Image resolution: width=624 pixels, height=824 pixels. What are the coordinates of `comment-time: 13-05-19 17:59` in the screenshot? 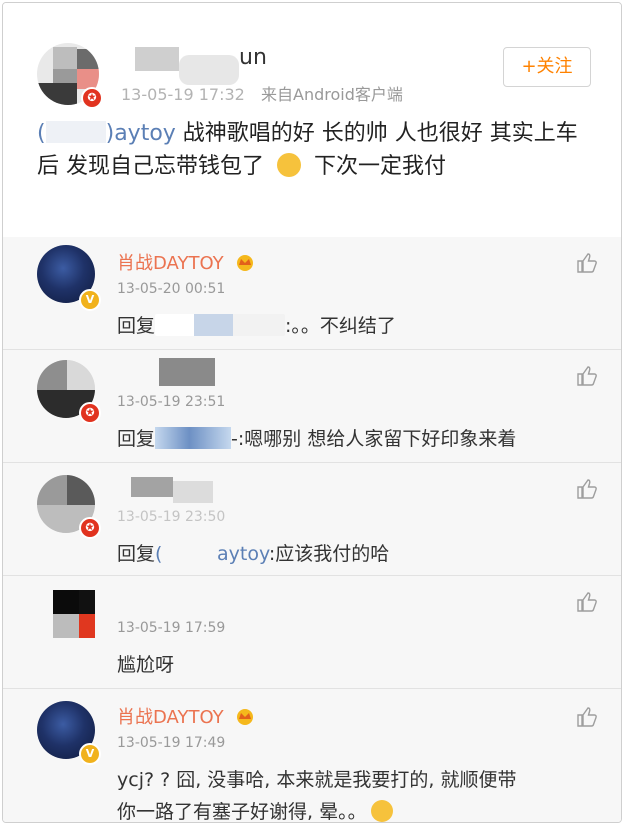 It's located at (171, 628).